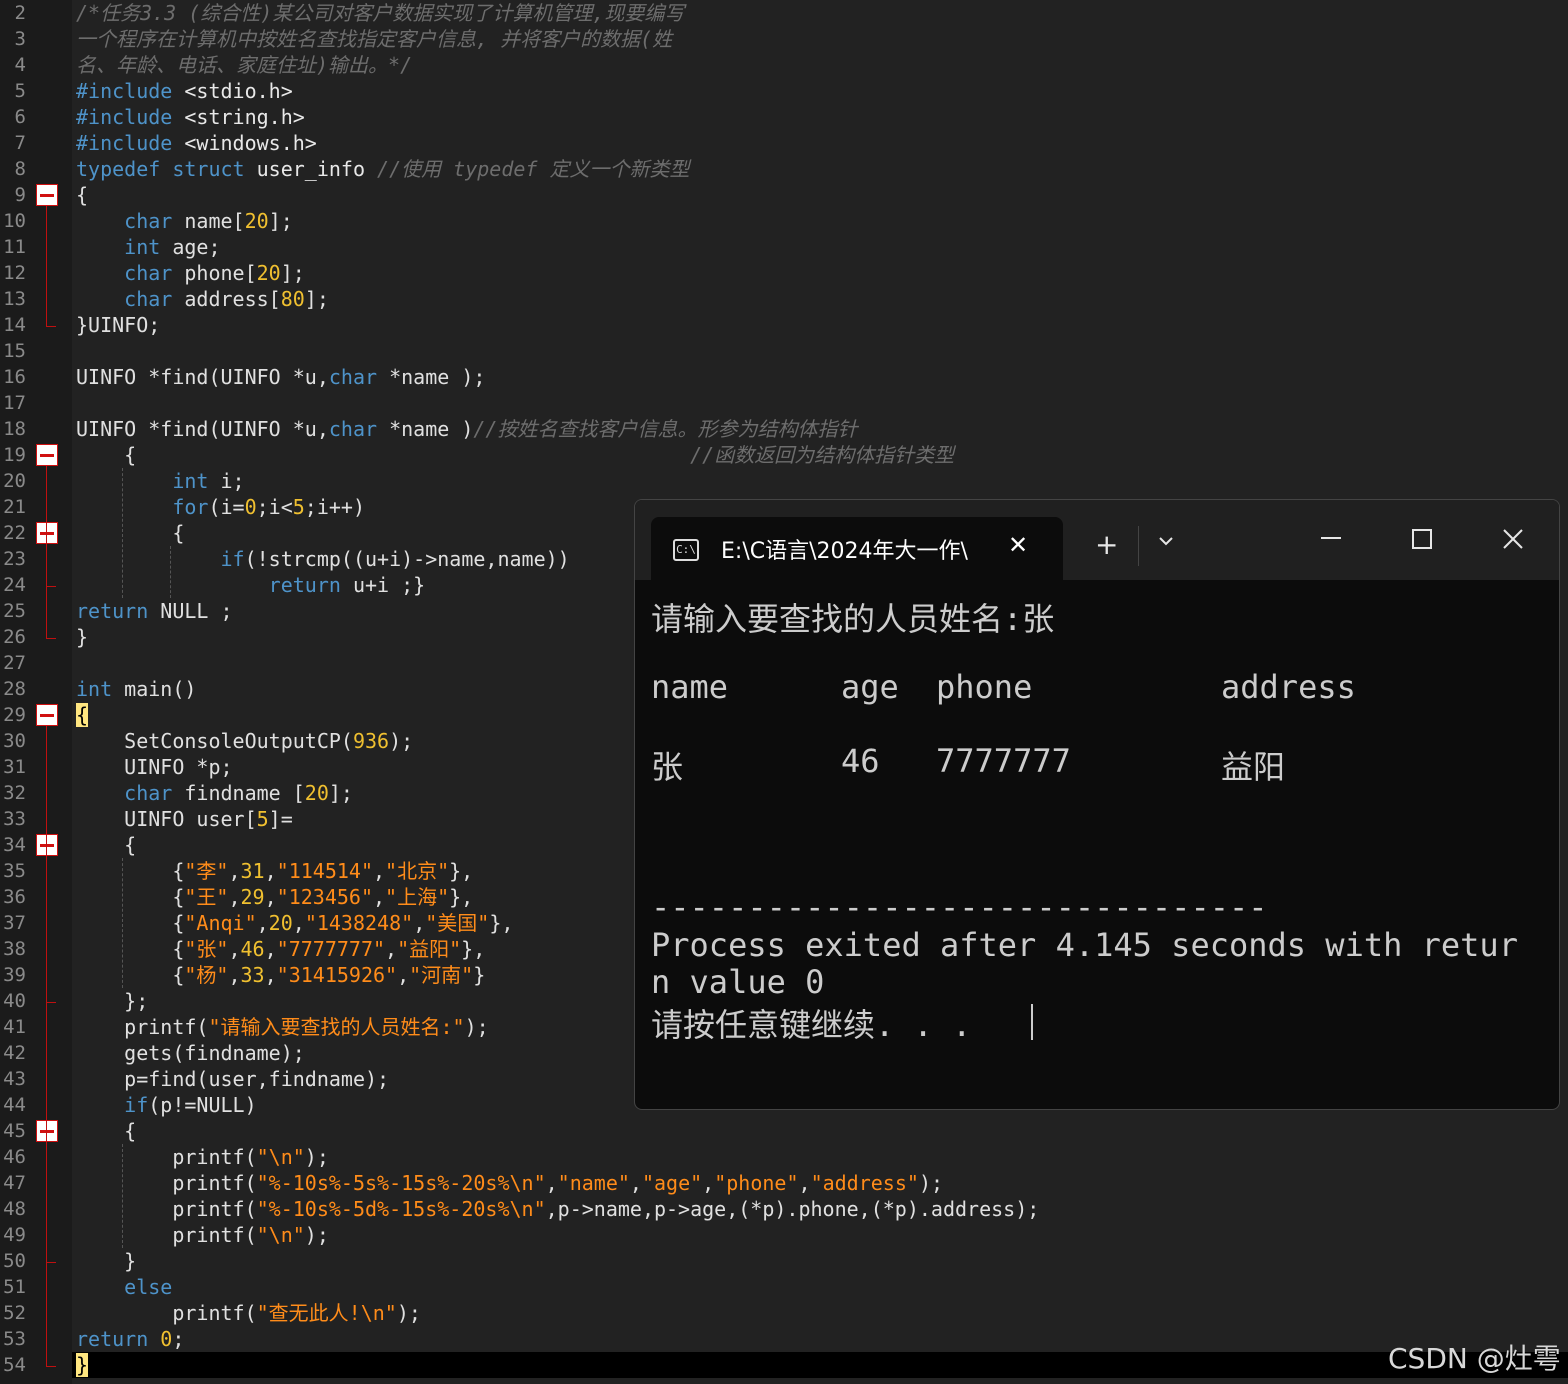  I want to click on line-number: 40, so click(14, 1001).